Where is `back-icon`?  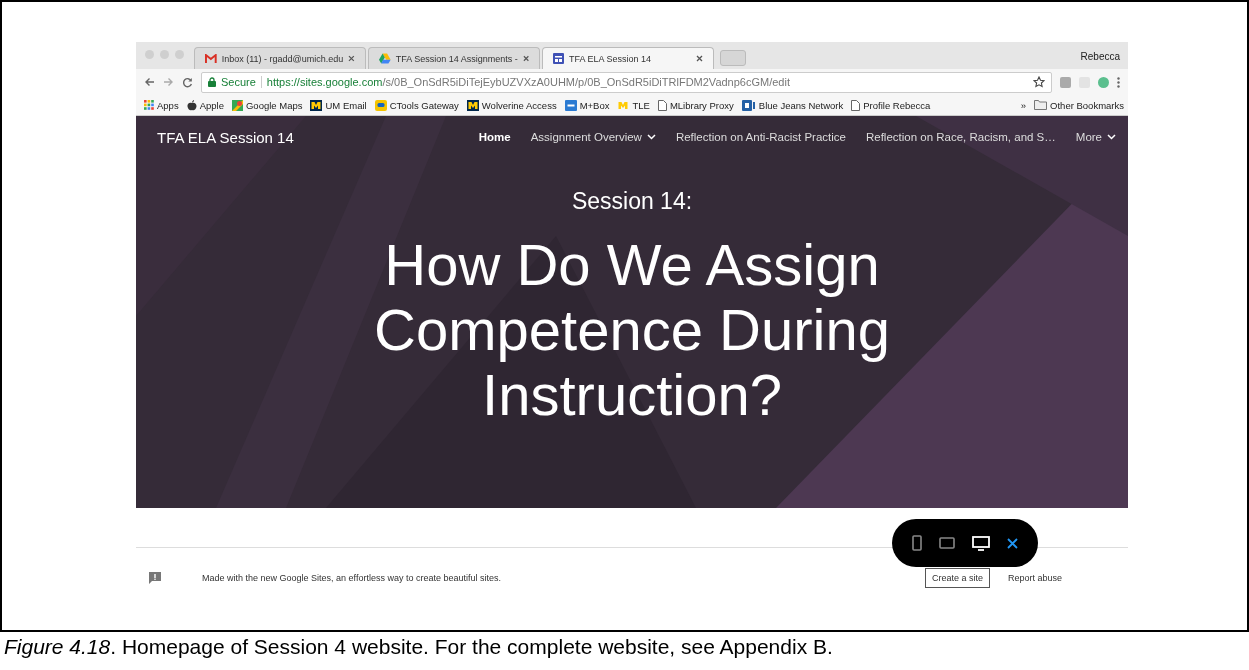
back-icon is located at coordinates (149, 82).